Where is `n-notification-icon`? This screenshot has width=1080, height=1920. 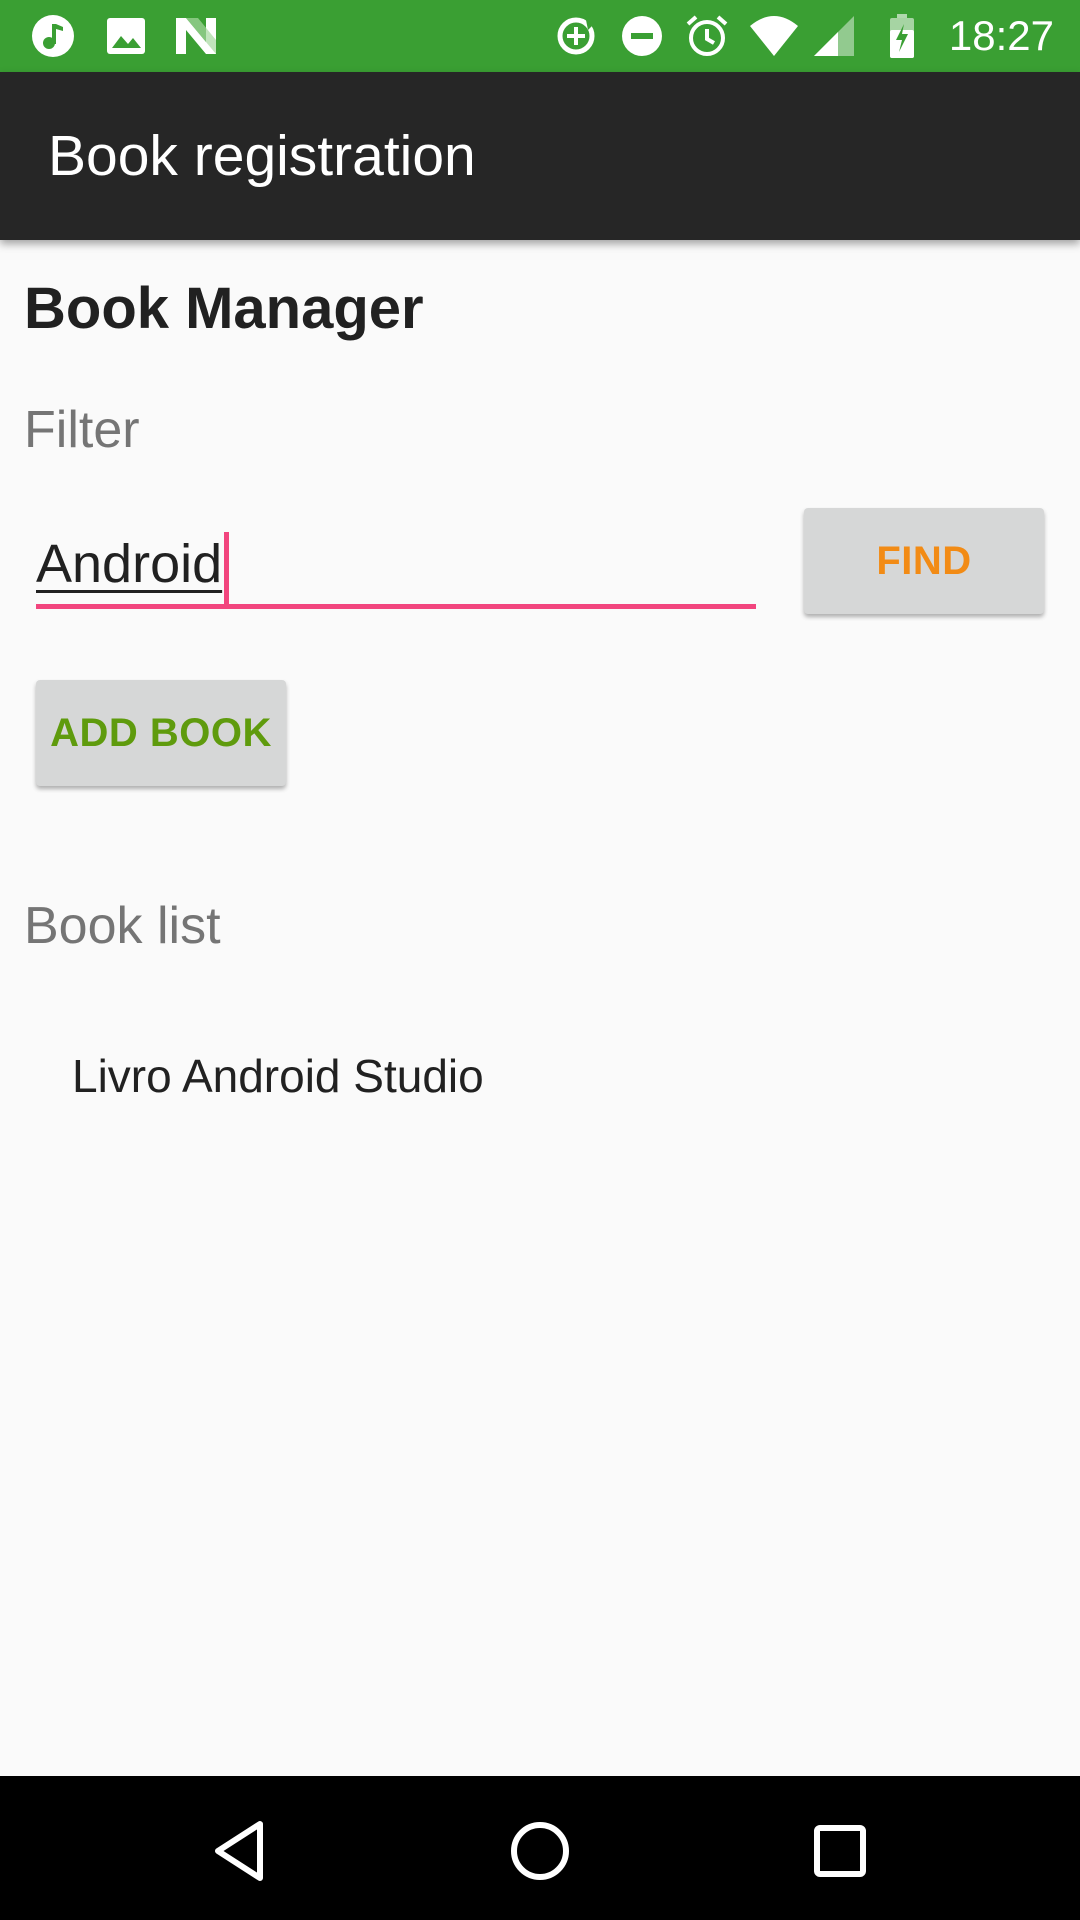 n-notification-icon is located at coordinates (196, 36).